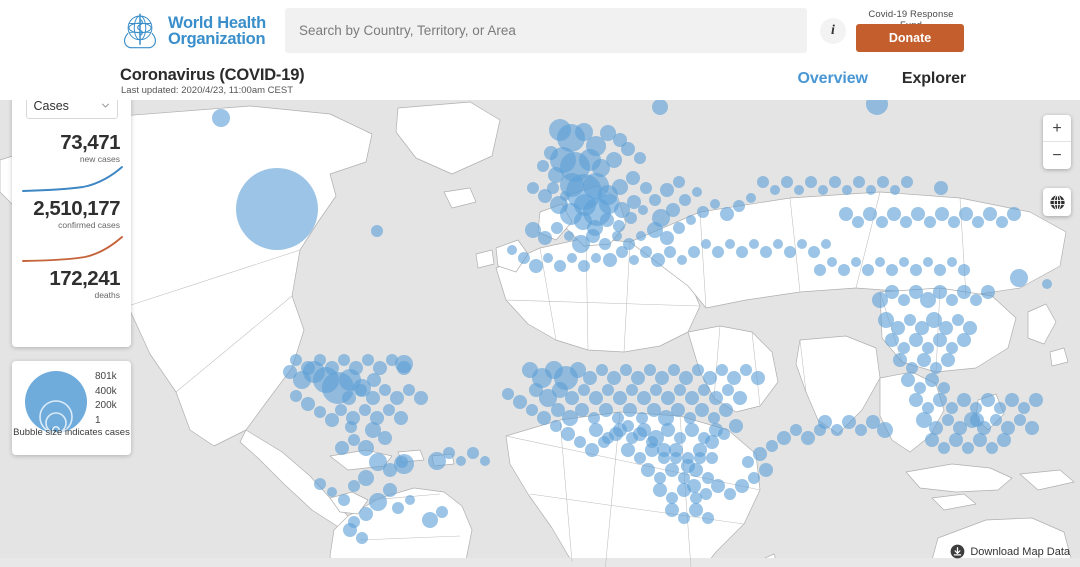 This screenshot has width=1080, height=567. I want to click on zoom-in-button: +, so click(1057, 128).